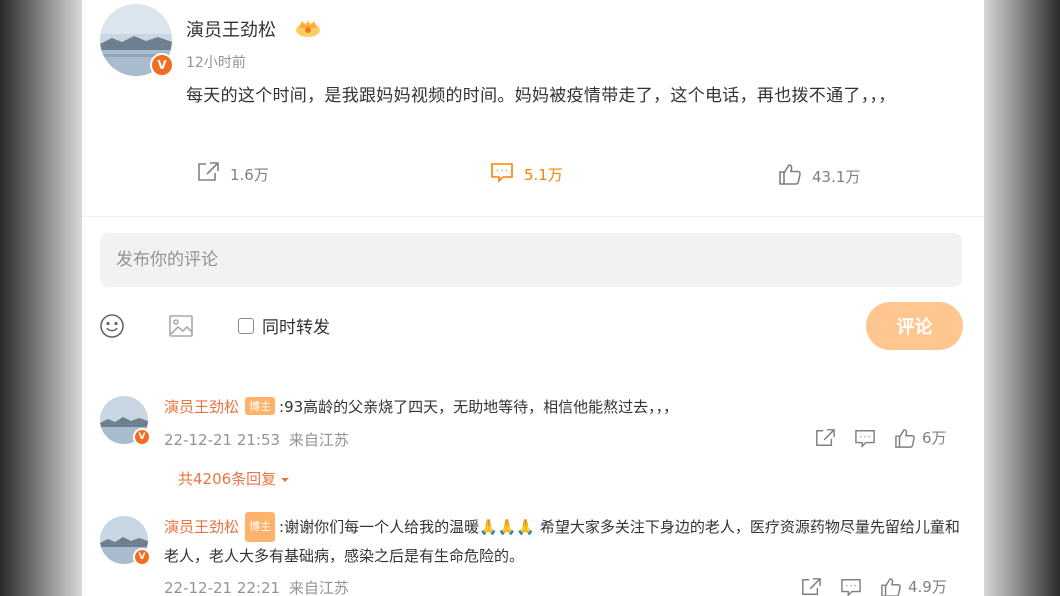  I want to click on comment-button: 5.1万, so click(526, 174).